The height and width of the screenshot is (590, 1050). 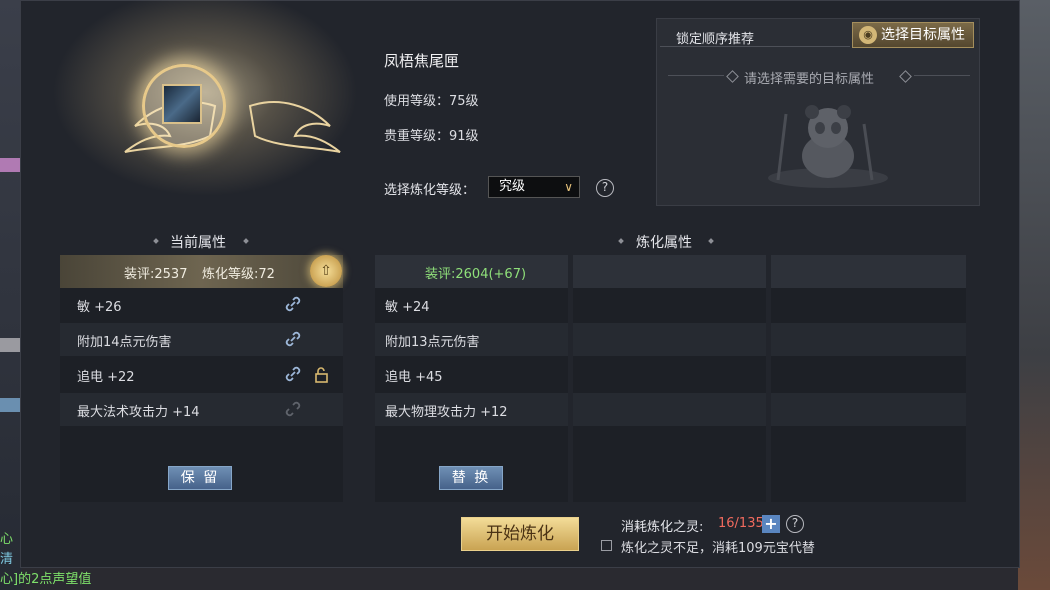 What do you see at coordinates (430, 190) in the screenshot?
I see `refine-level-label: 选择炼化等级：` at bounding box center [430, 190].